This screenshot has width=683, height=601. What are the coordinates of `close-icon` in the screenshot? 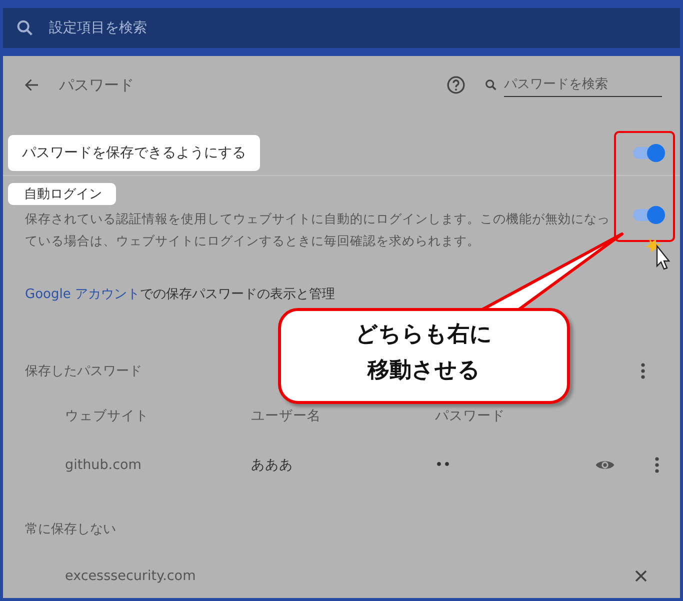 It's located at (641, 576).